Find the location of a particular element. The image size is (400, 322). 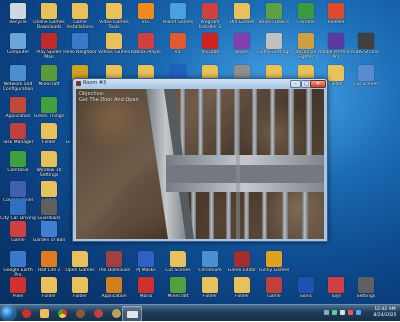

desktop-icon: Program Installer 2 is located at coordinates (210, 18).